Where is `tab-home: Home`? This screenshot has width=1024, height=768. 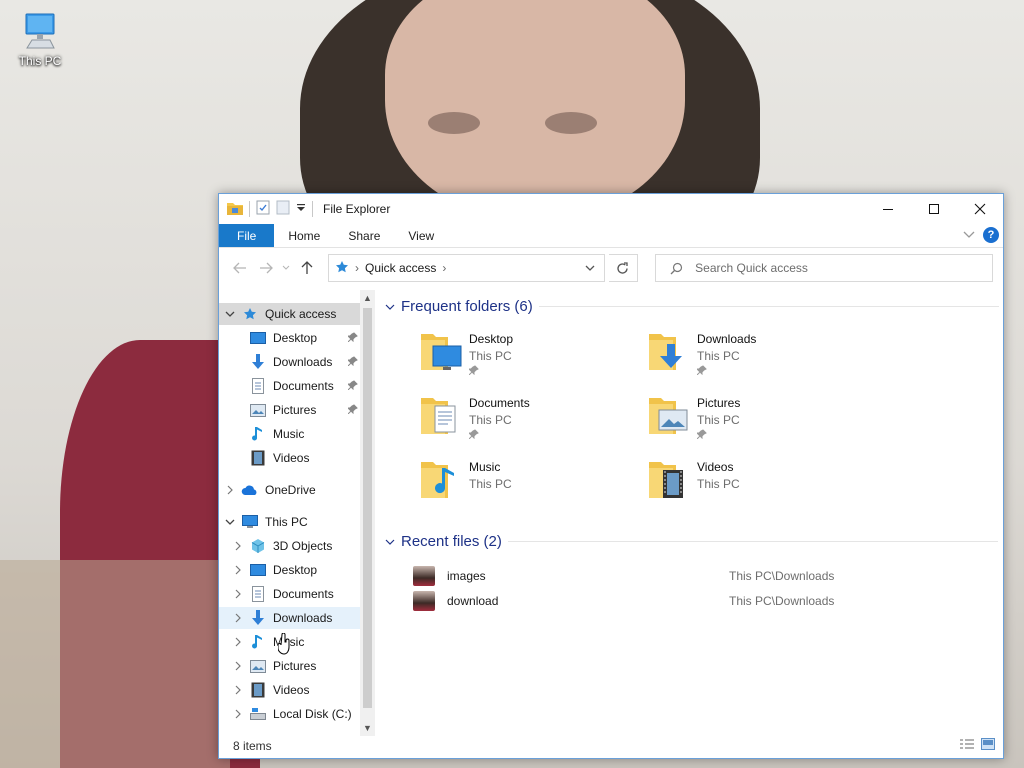
tab-home: Home is located at coordinates (304, 235).